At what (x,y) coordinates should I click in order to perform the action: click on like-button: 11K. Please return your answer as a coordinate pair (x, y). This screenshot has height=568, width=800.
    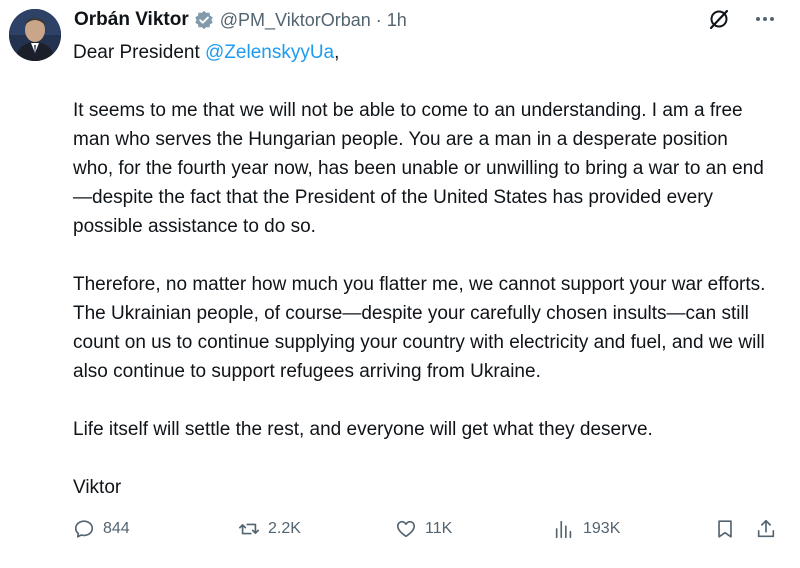
    Looking at the image, I should click on (423, 529).